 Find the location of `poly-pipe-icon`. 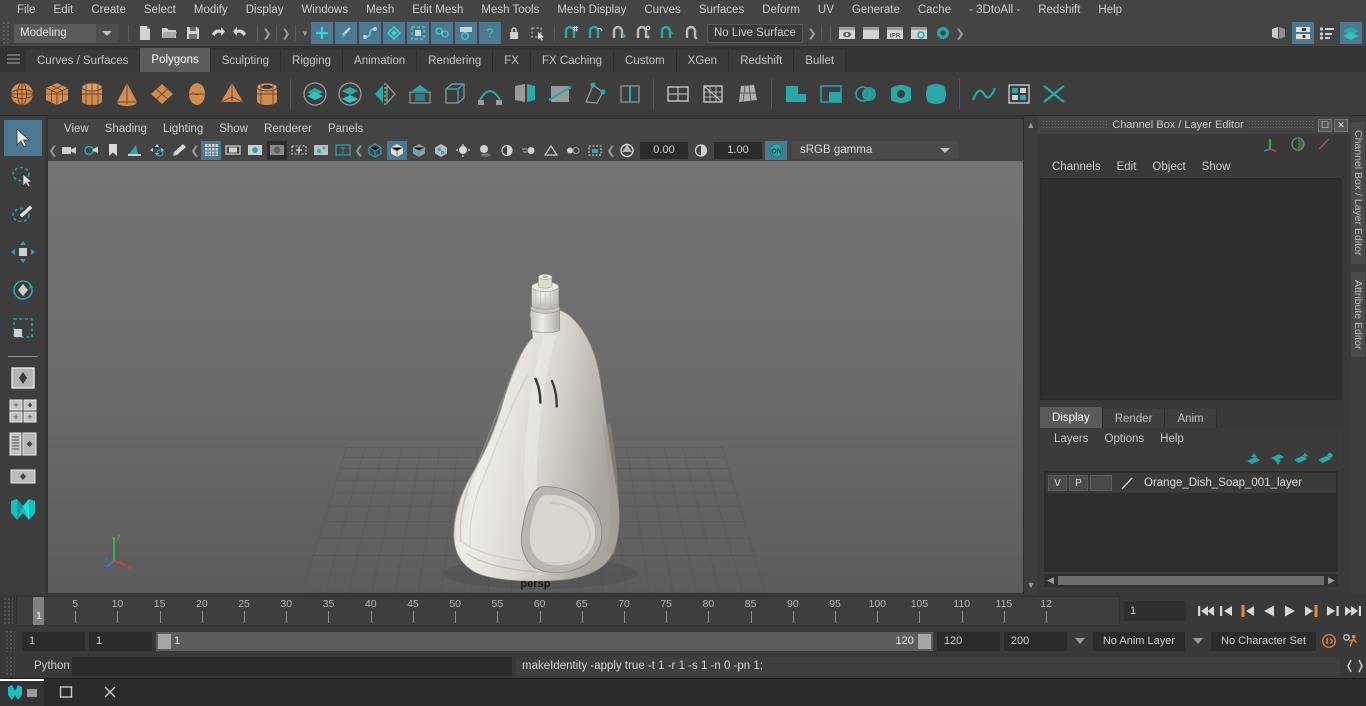

poly-pipe-icon is located at coordinates (266, 94).